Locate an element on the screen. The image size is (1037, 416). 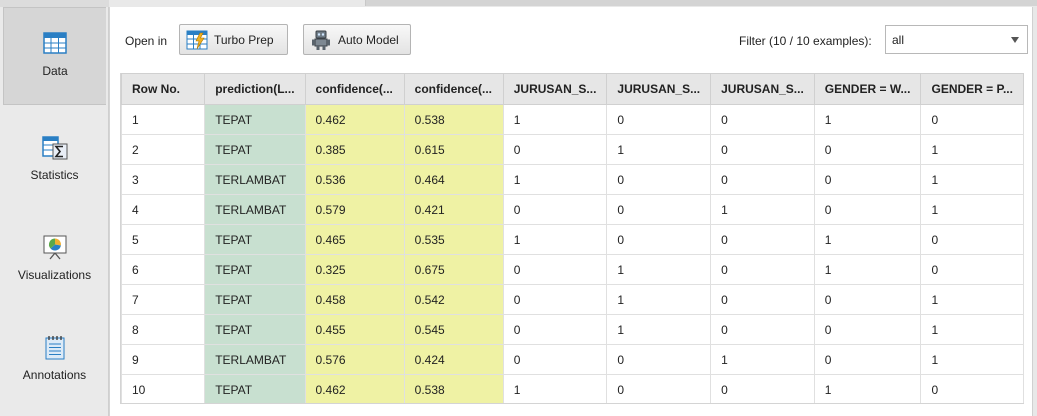
table-cell: 0.462 is located at coordinates (354, 119).